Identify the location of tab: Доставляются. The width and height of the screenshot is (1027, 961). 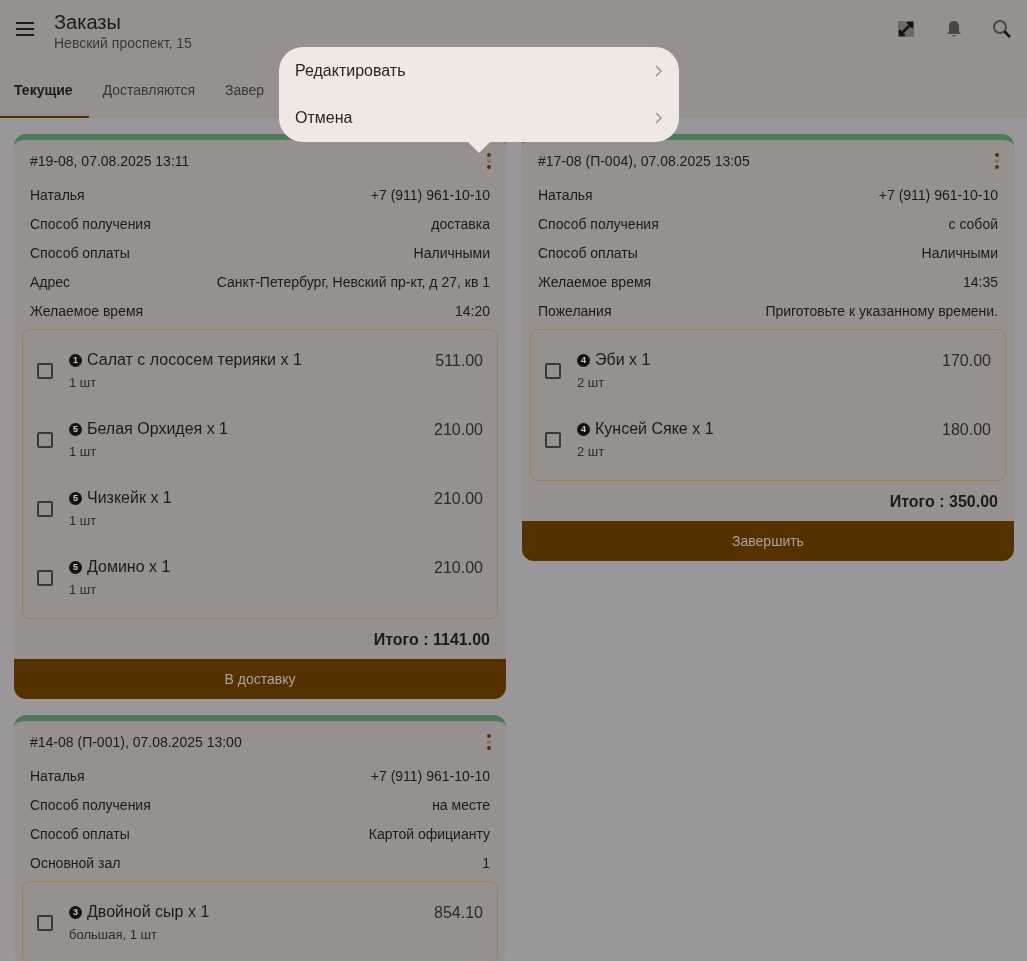
(149, 91).